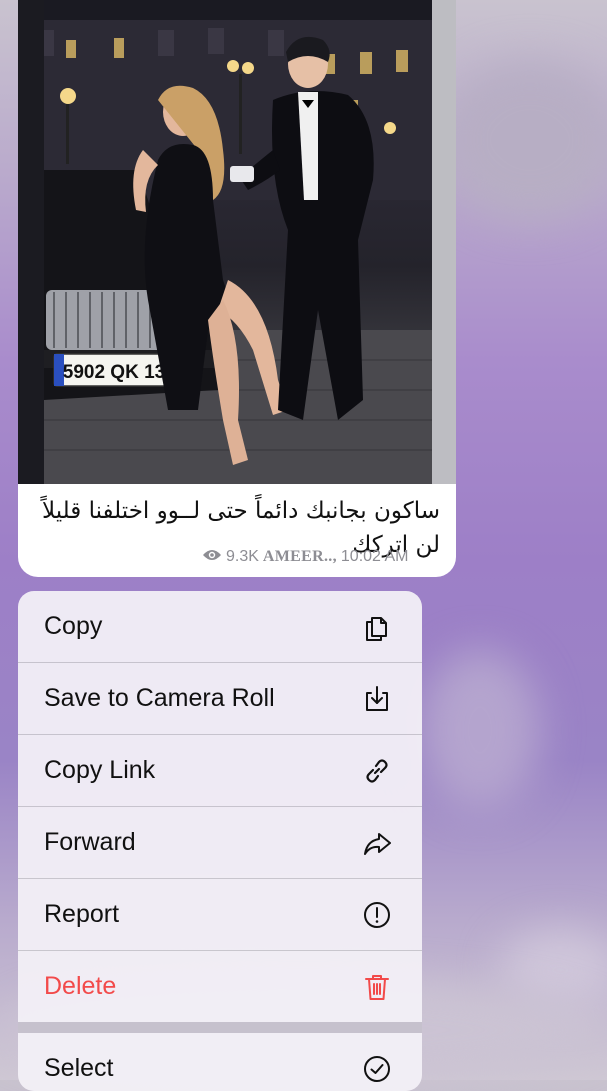  I want to click on menu-item-label: Save to Camera Roll, so click(159, 698).